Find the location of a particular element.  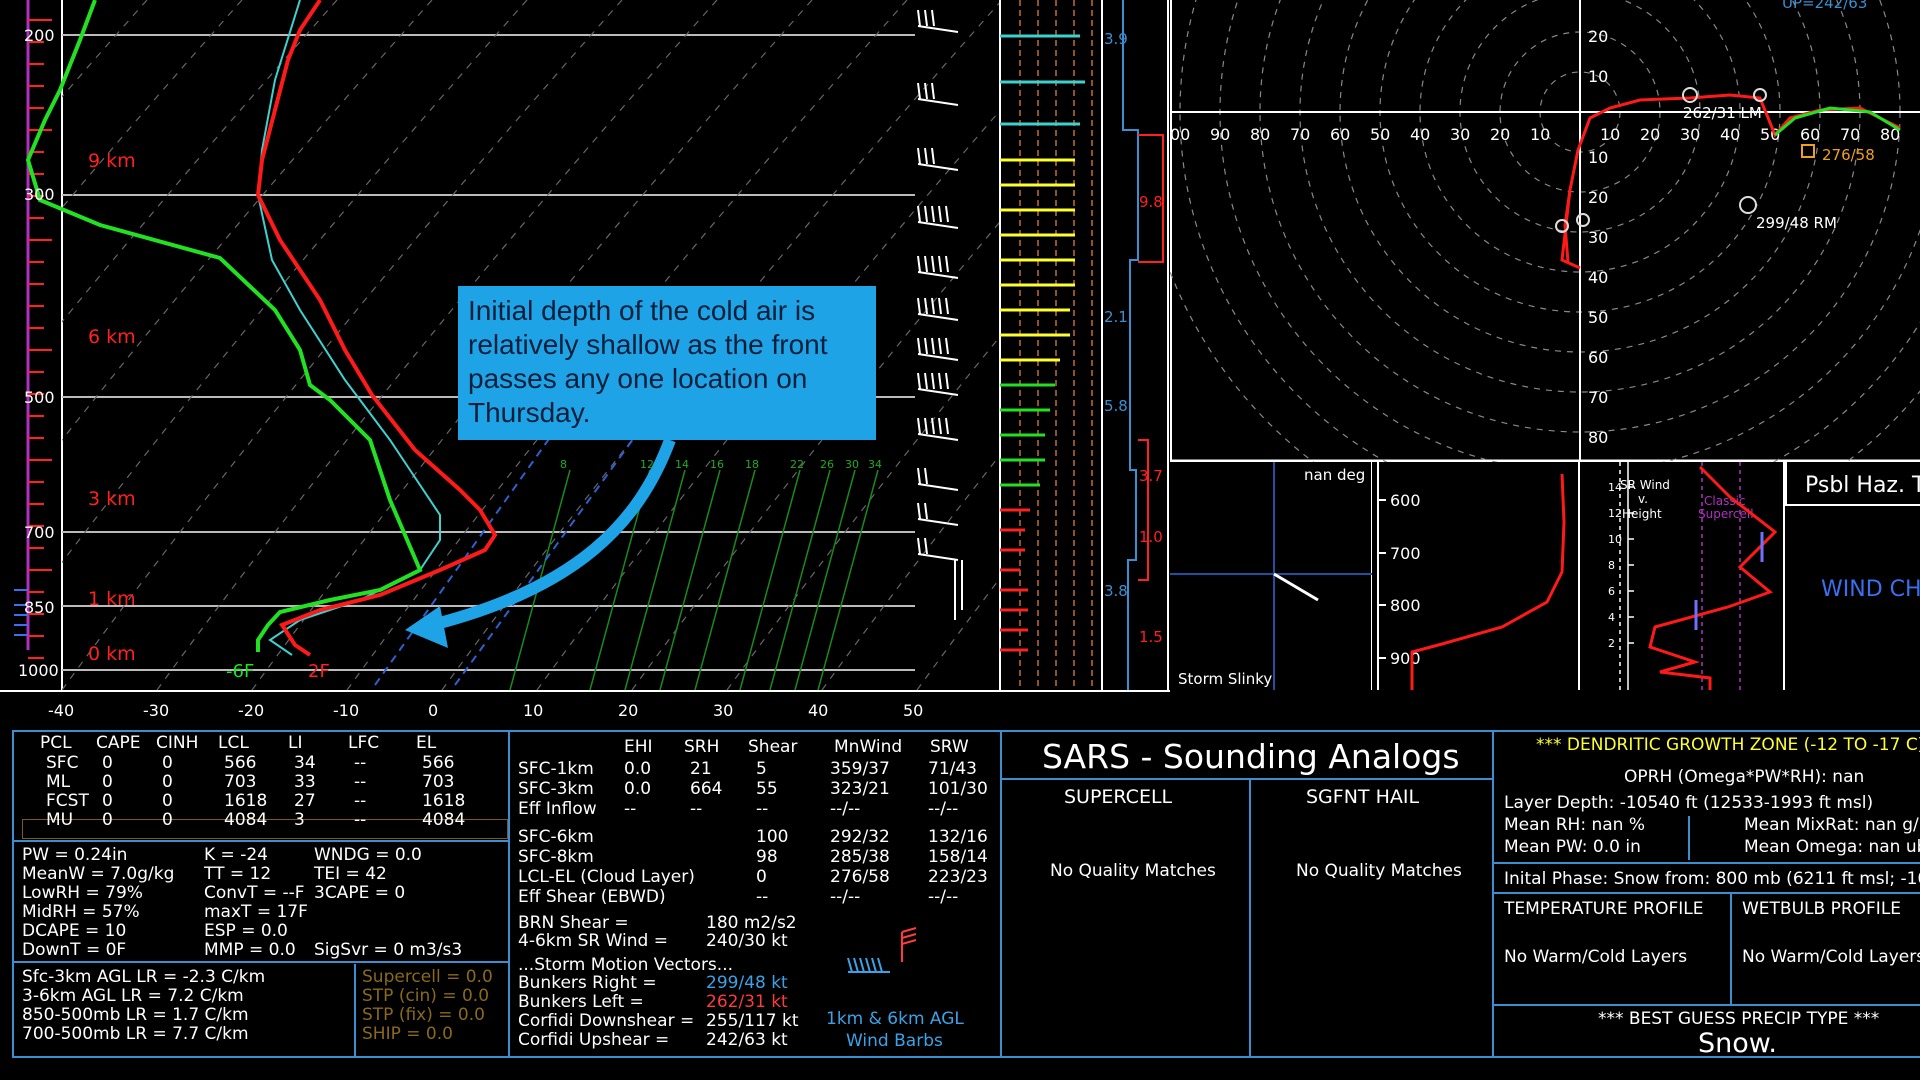

srwind-title: Height is located at coordinates (1642, 514).